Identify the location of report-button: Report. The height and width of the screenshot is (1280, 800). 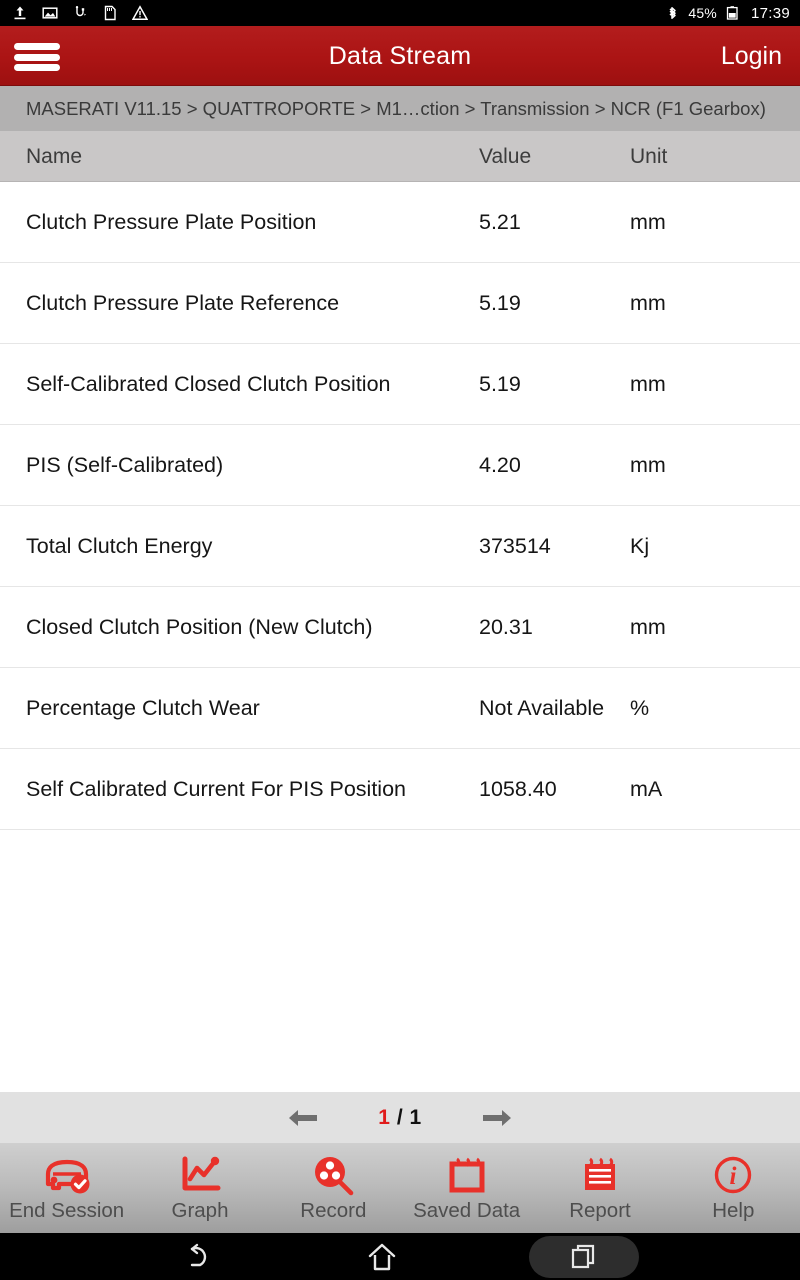
(599, 1188).